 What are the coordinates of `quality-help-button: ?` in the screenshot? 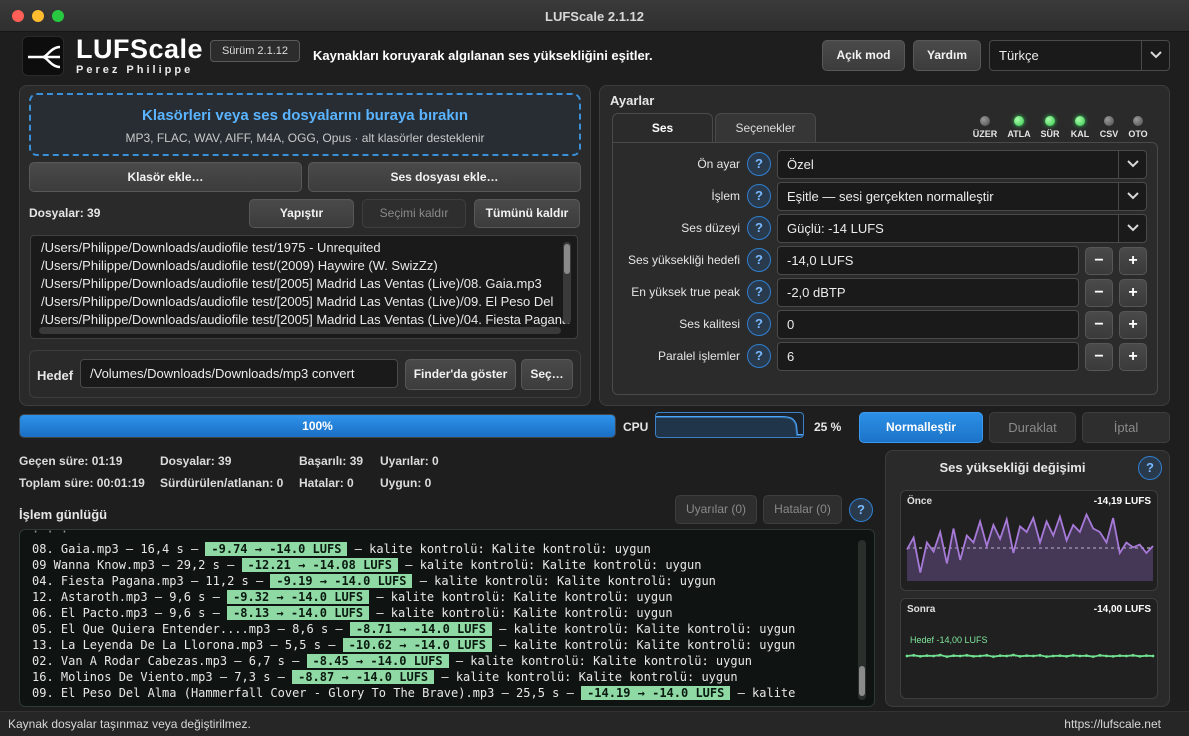 It's located at (759, 324).